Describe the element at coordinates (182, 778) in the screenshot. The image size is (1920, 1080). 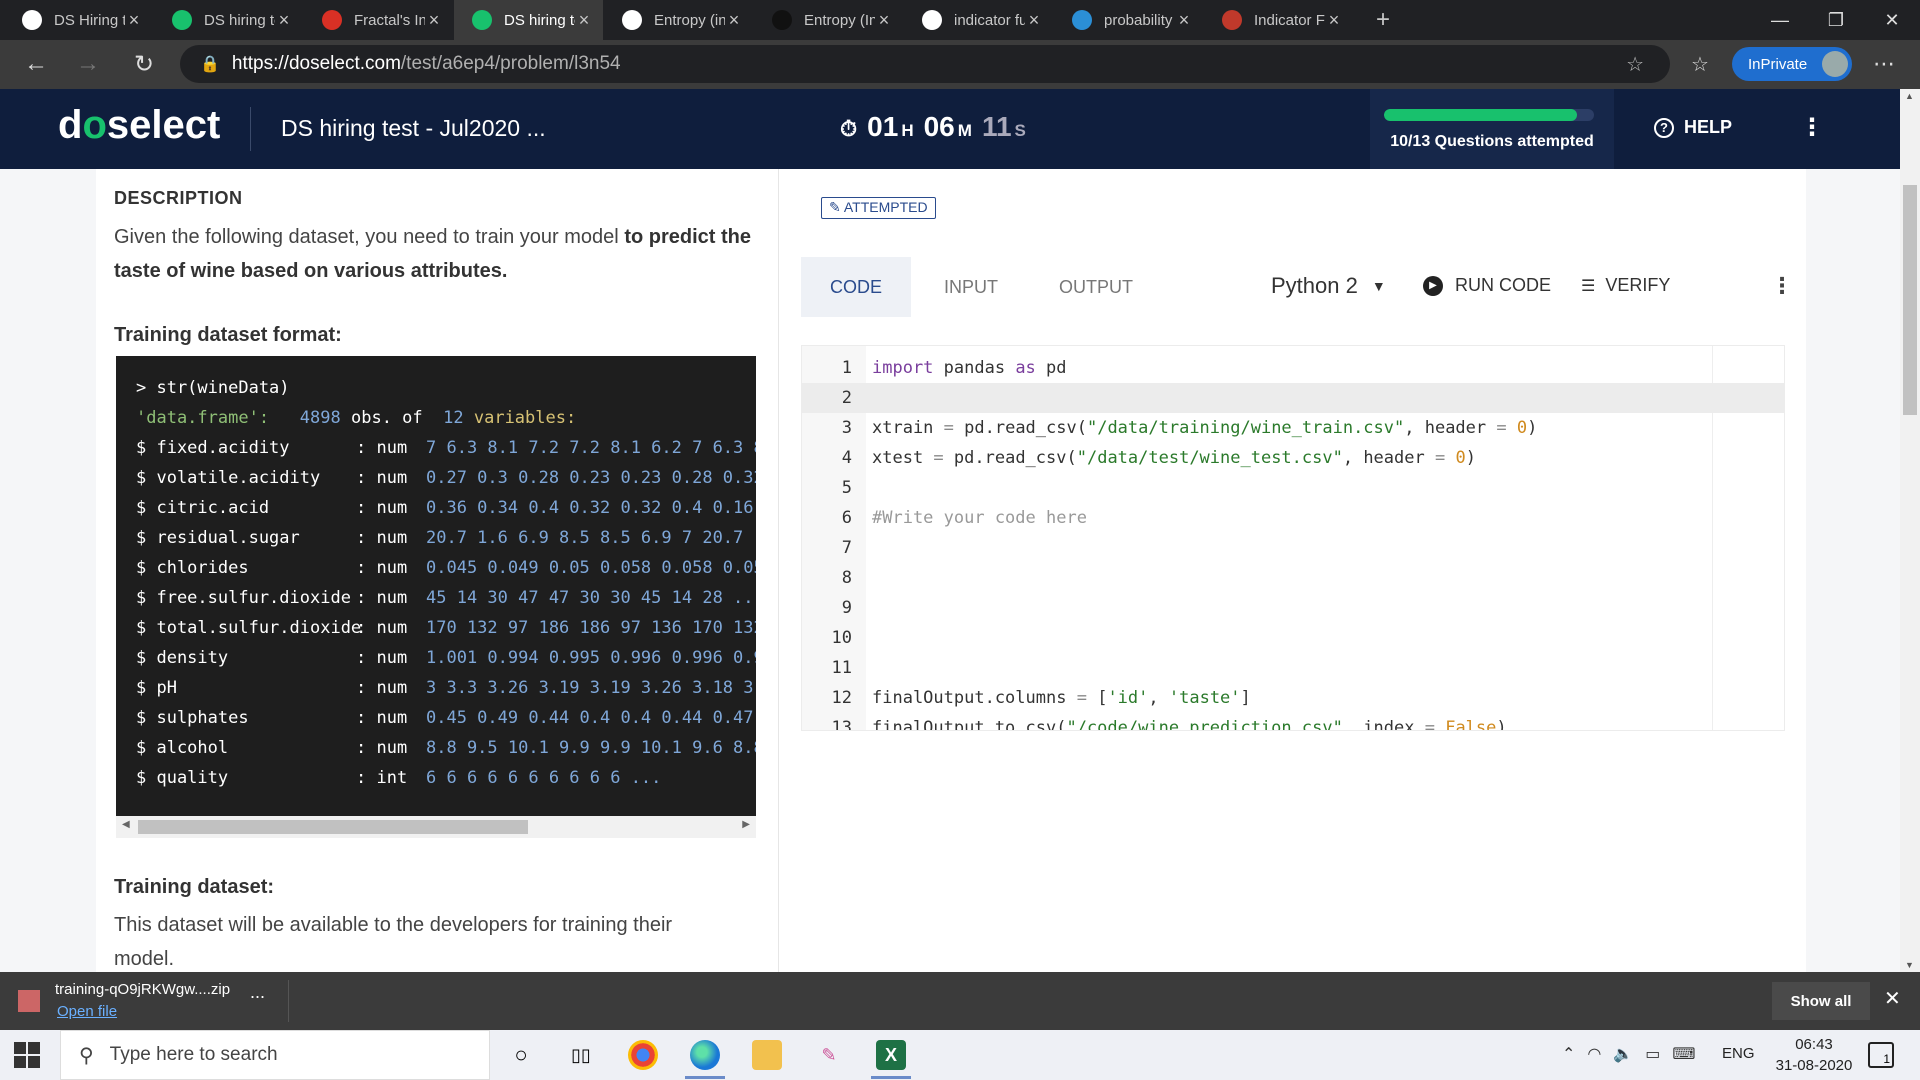
I see `variable-name: $ quality` at that location.